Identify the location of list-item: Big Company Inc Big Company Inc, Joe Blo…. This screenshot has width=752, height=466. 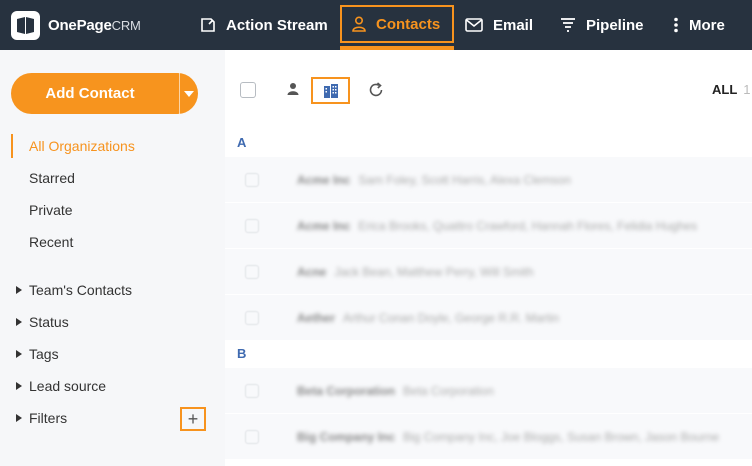
(488, 437).